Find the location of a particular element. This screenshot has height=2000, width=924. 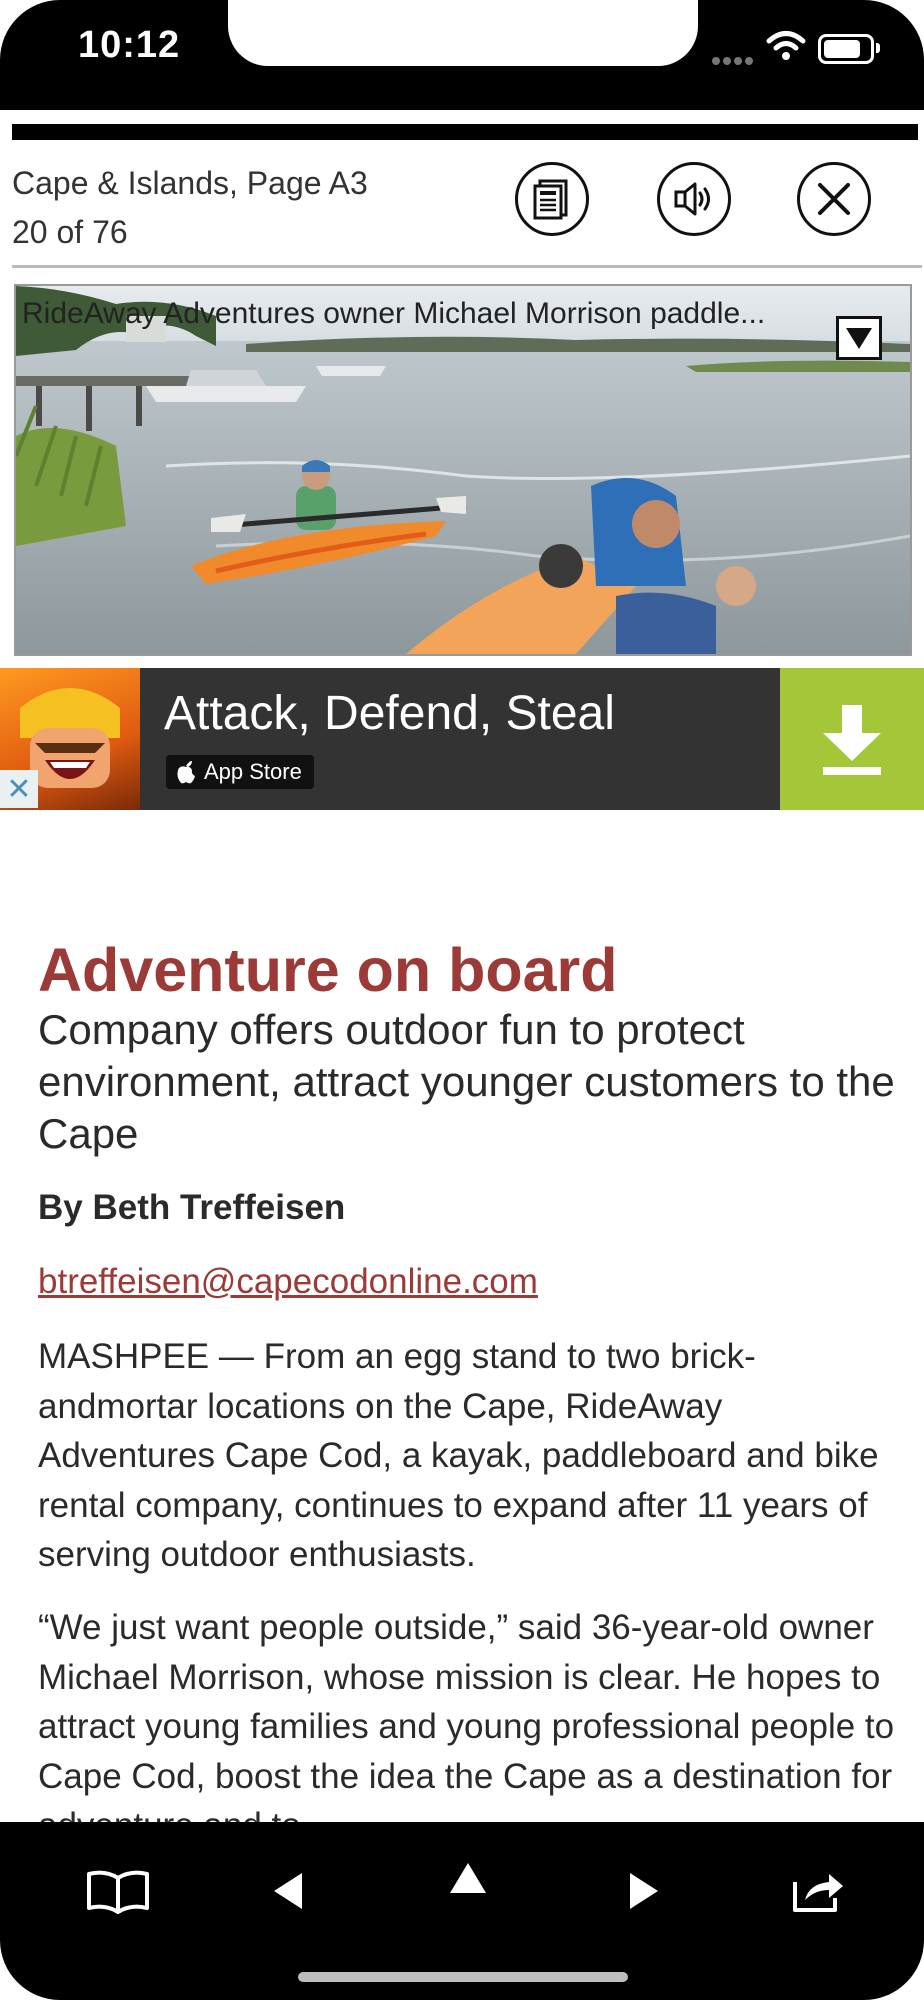

previous-icon is located at coordinates (288, 1891).